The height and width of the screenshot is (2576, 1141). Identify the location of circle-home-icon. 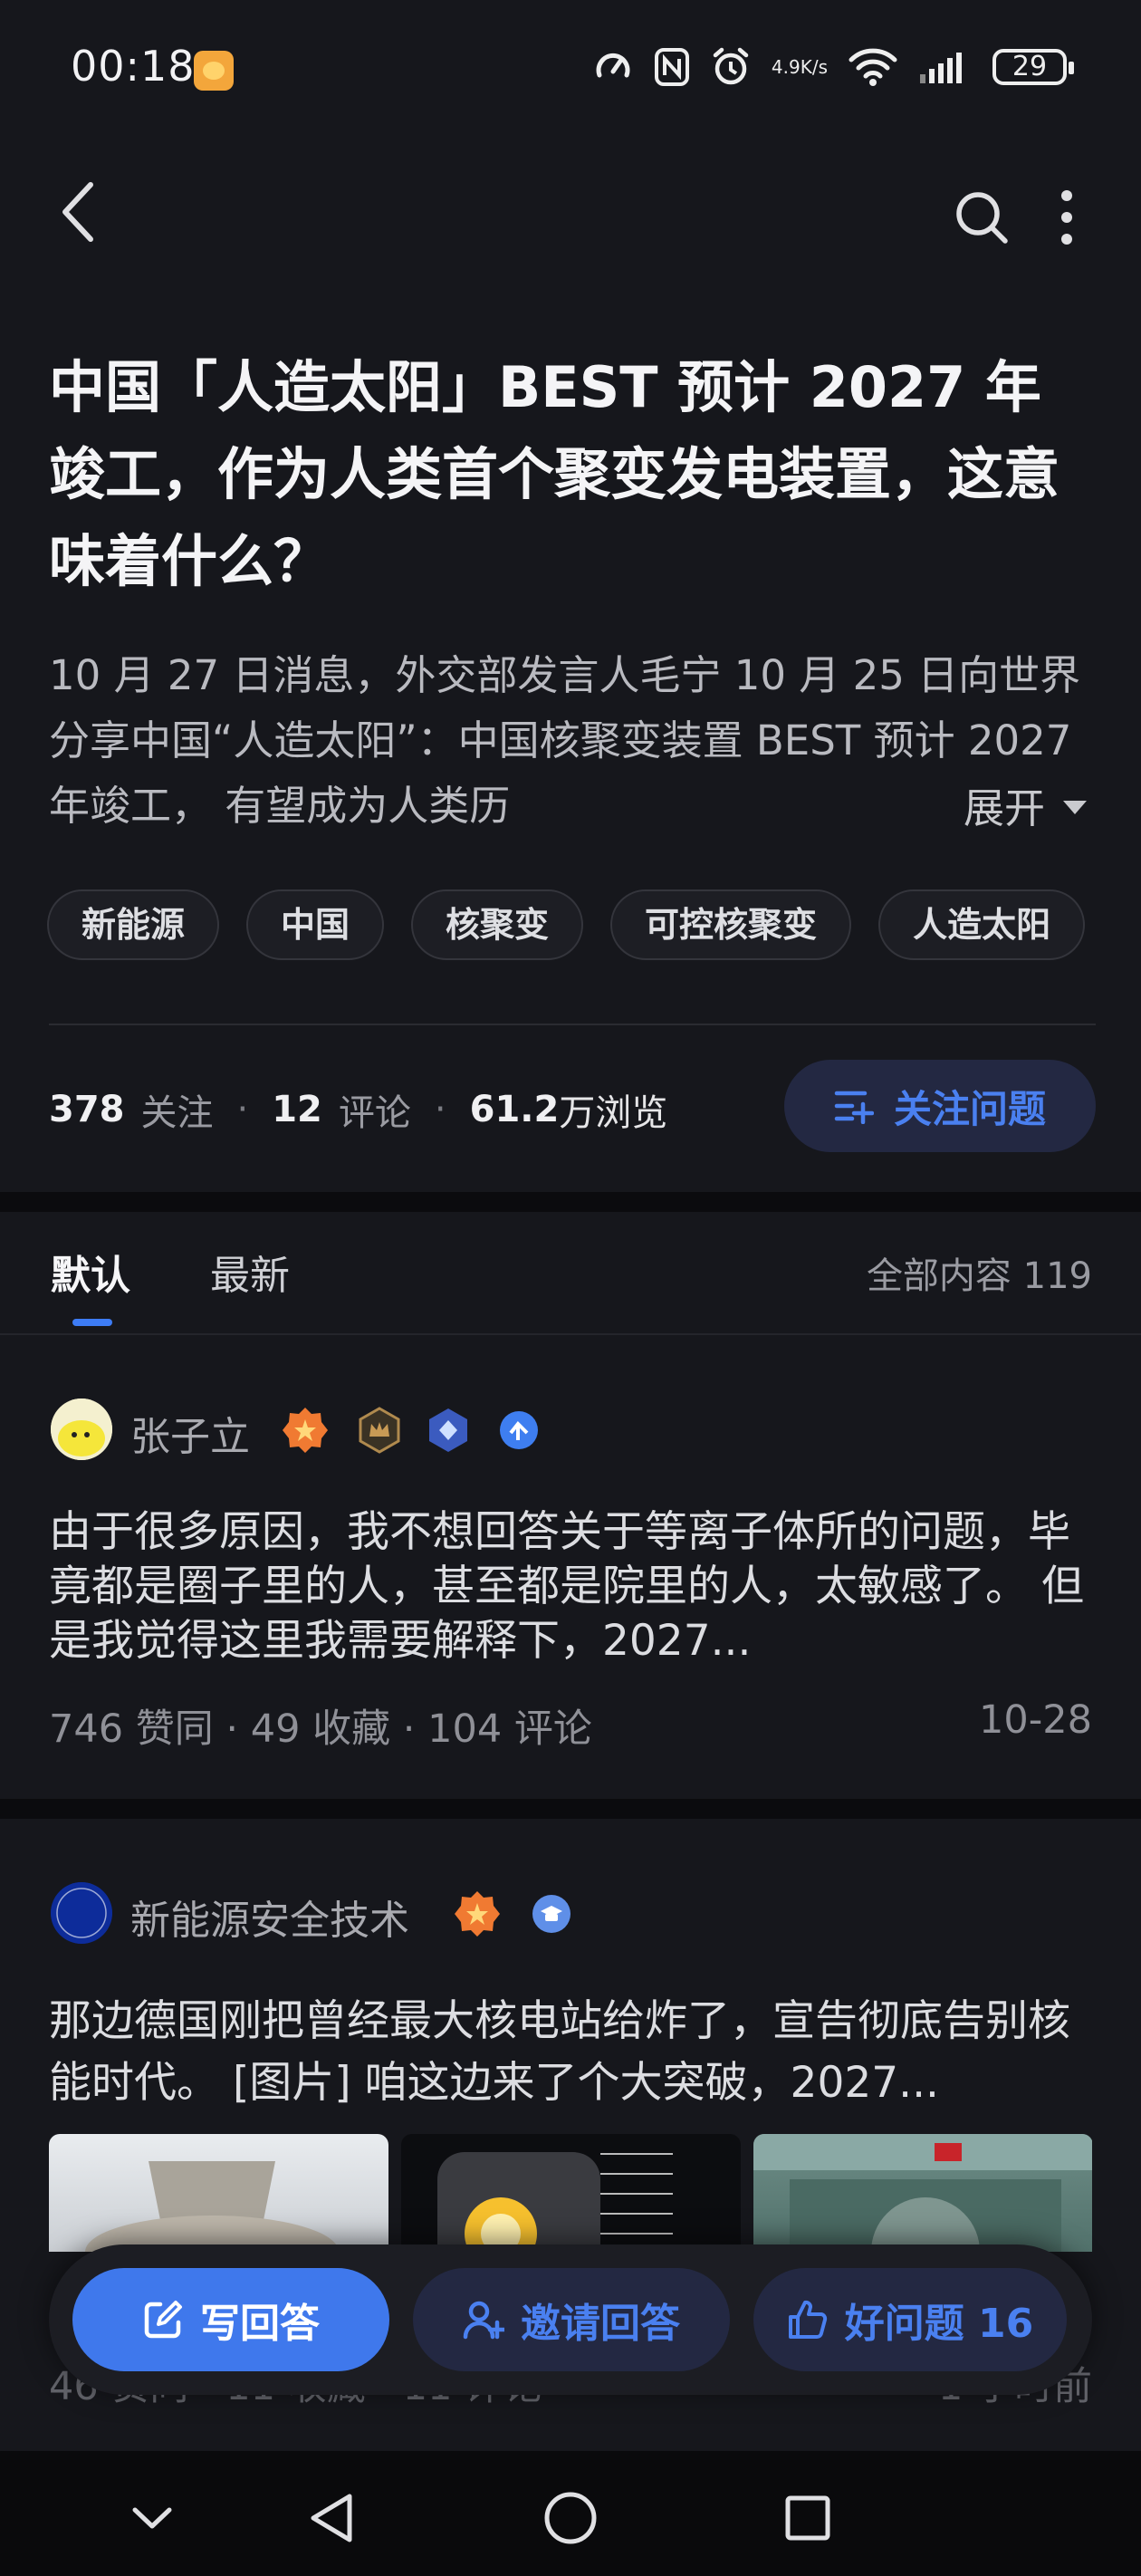
(570, 2518).